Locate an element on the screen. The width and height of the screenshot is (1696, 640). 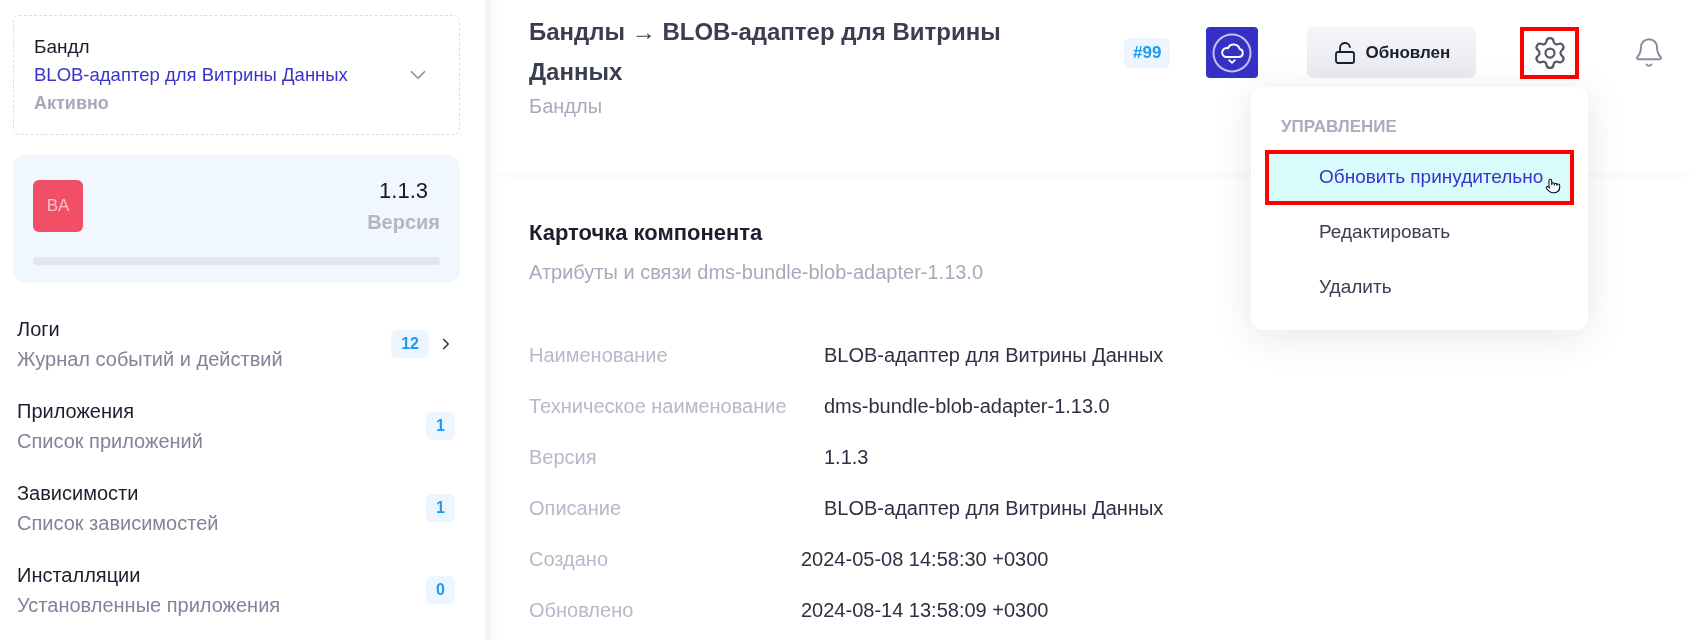
status-text: Активно is located at coordinates (71, 103).